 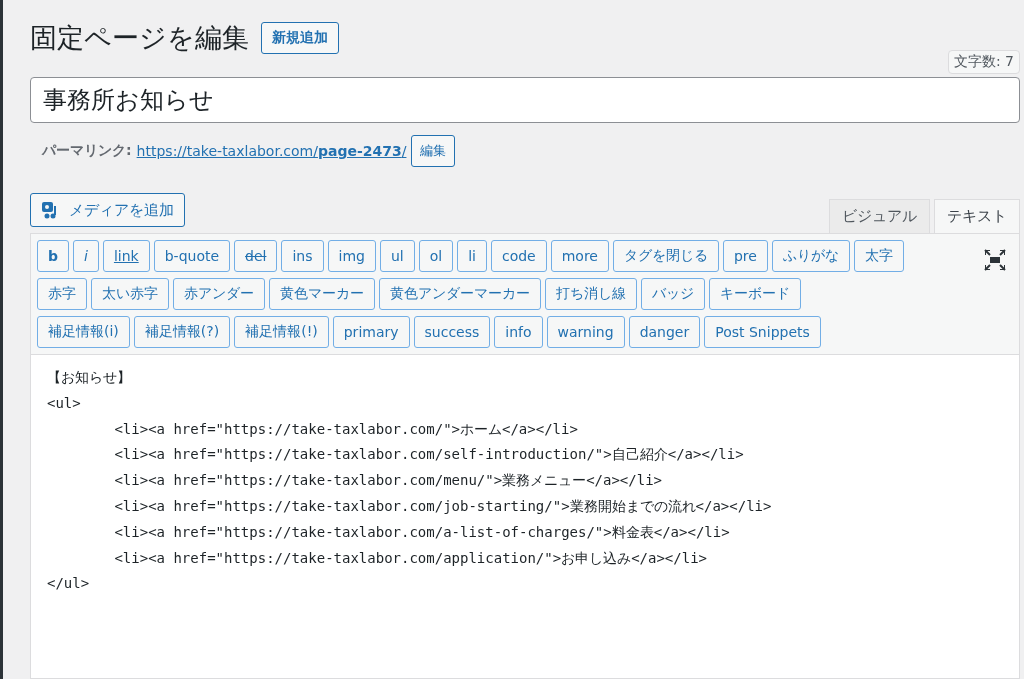 What do you see at coordinates (182, 332) in the screenshot?
I see `quicktag-button: 補足情報(?)` at bounding box center [182, 332].